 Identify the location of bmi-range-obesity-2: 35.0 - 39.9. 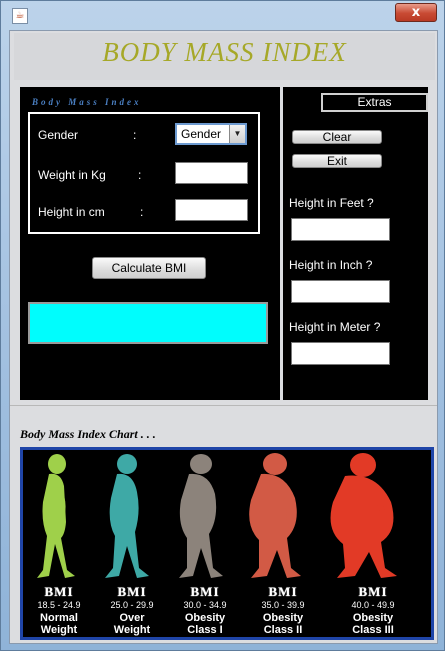
(283, 605).